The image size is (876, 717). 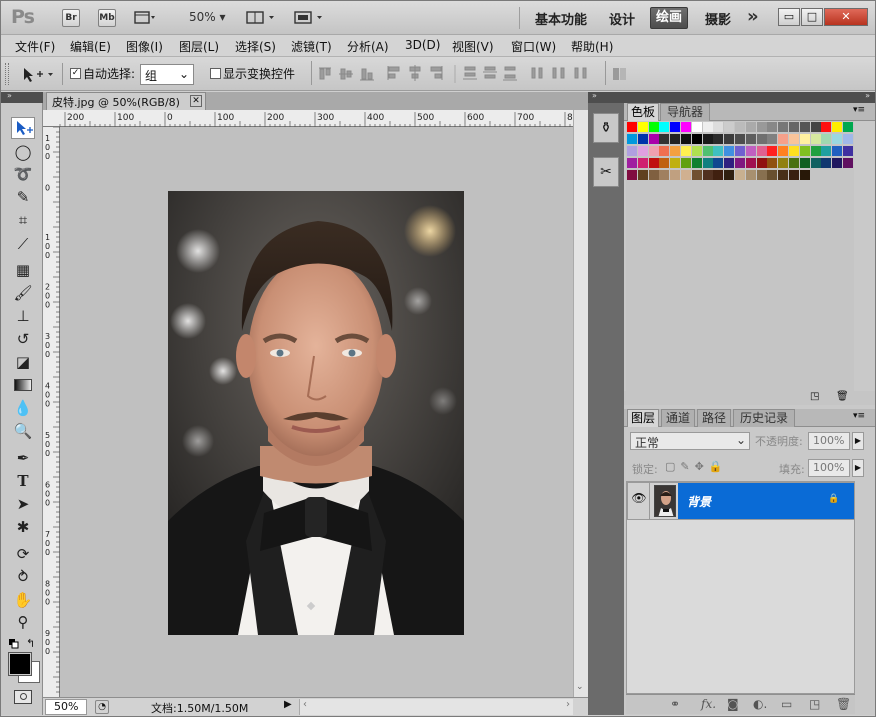 I want to click on pen-tool: ✒, so click(x=23, y=458).